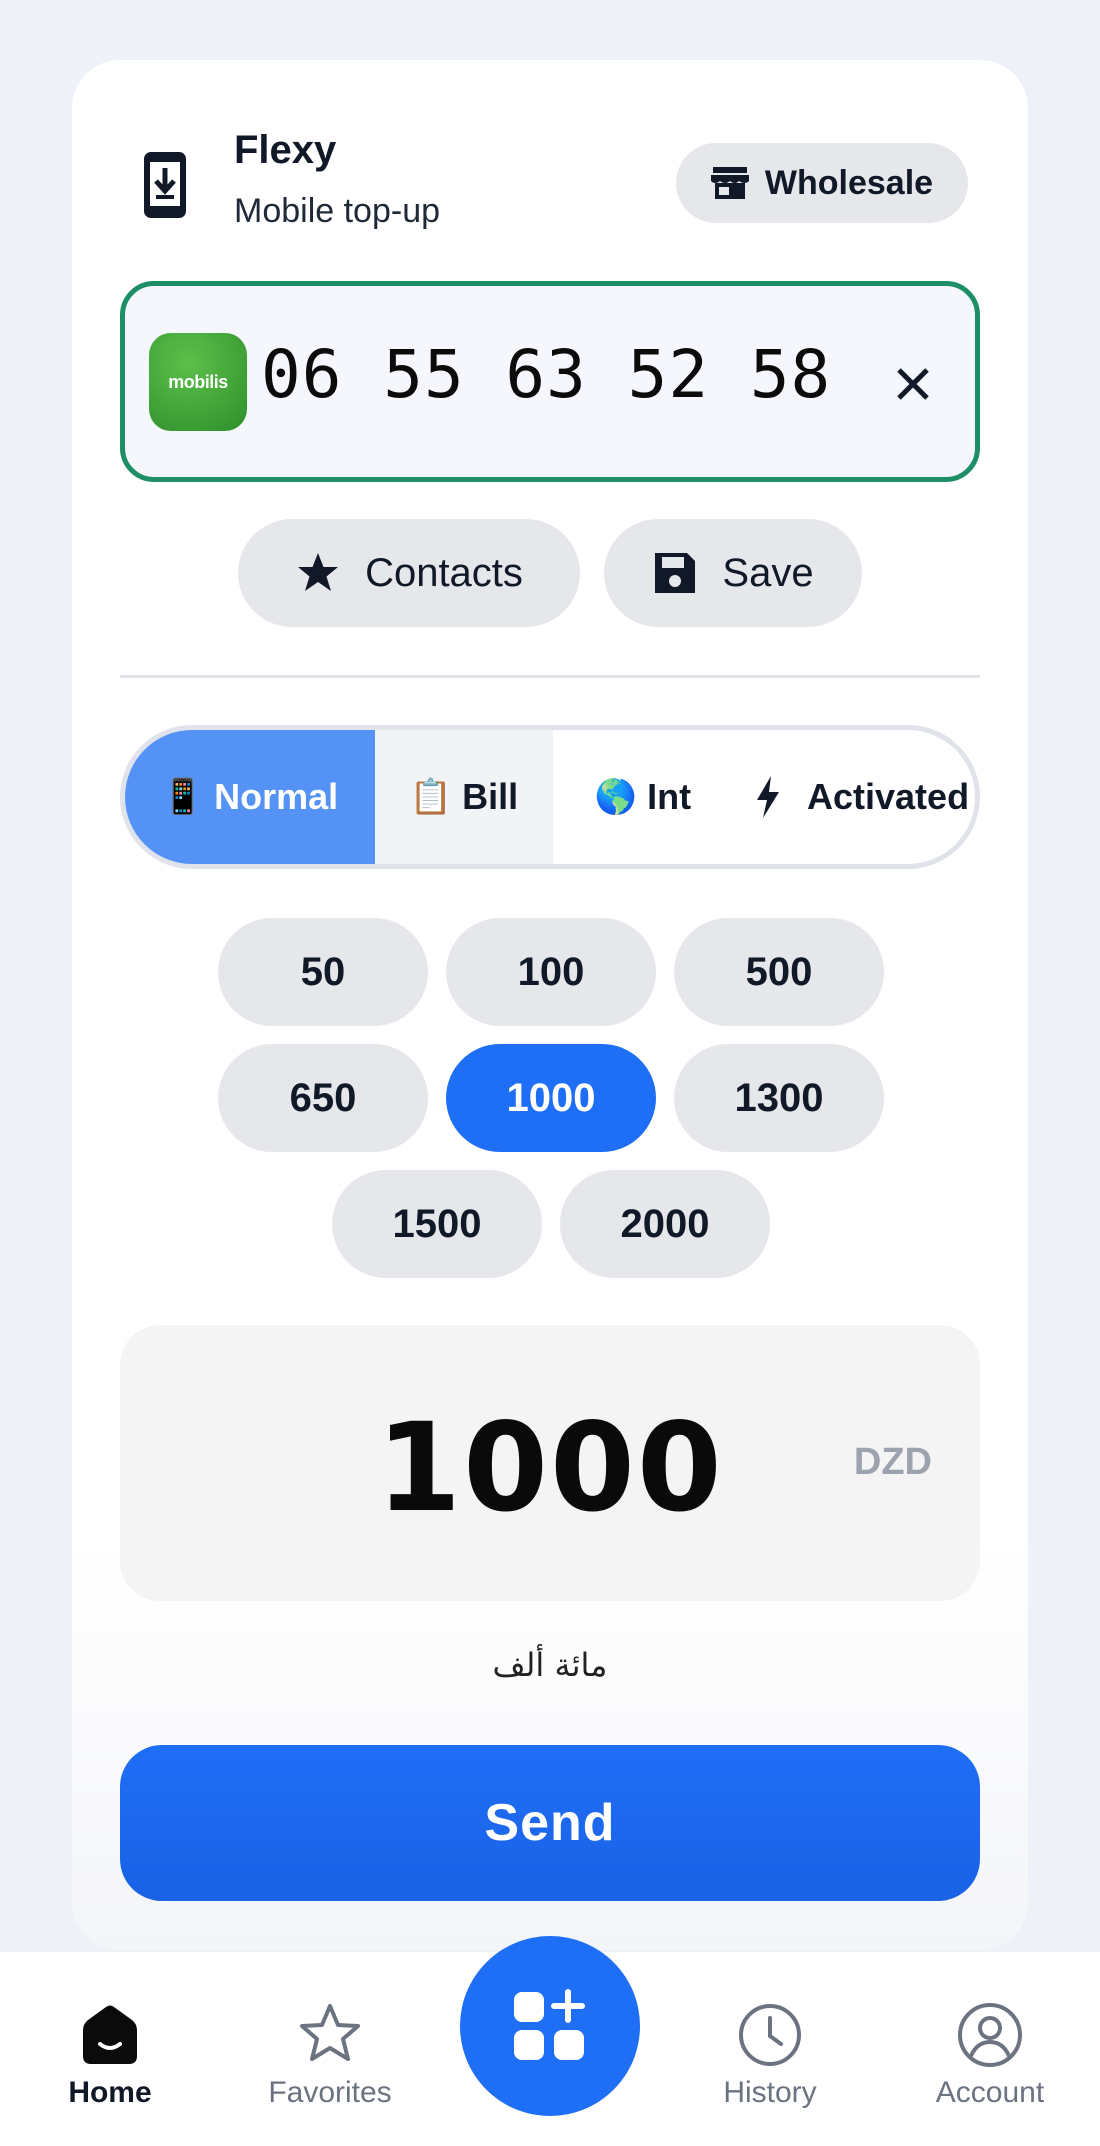 The height and width of the screenshot is (2146, 1100). What do you see at coordinates (550, 1823) in the screenshot?
I see `send-button: Send` at bounding box center [550, 1823].